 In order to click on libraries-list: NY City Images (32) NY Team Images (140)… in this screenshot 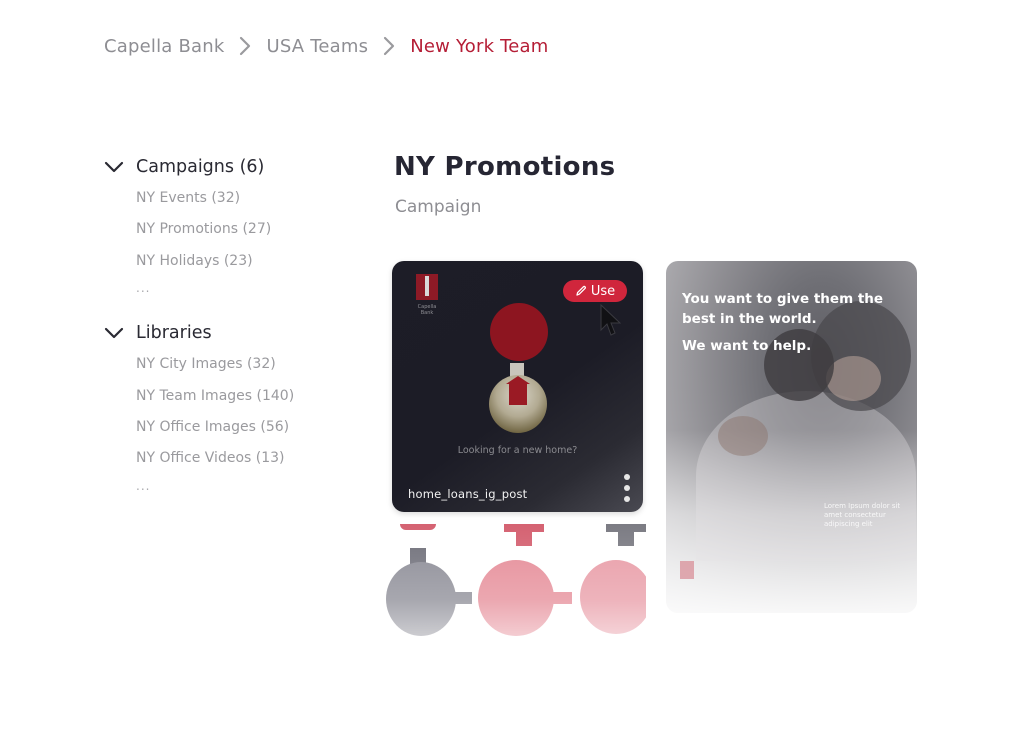, I will do `click(219, 427)`.